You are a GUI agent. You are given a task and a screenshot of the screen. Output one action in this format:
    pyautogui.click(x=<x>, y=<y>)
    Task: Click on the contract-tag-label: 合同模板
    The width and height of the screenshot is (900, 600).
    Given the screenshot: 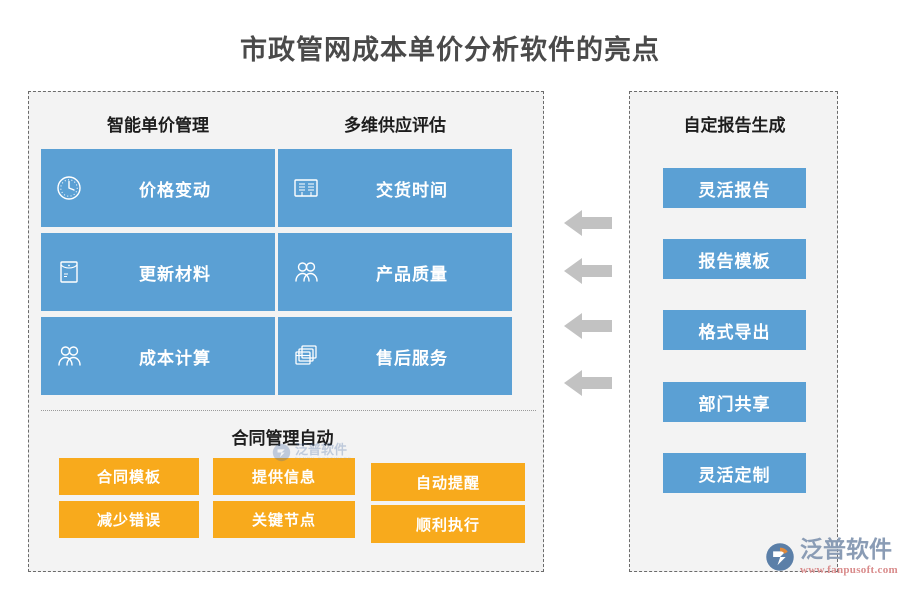 What is the action you would take?
    pyautogui.click(x=128, y=477)
    